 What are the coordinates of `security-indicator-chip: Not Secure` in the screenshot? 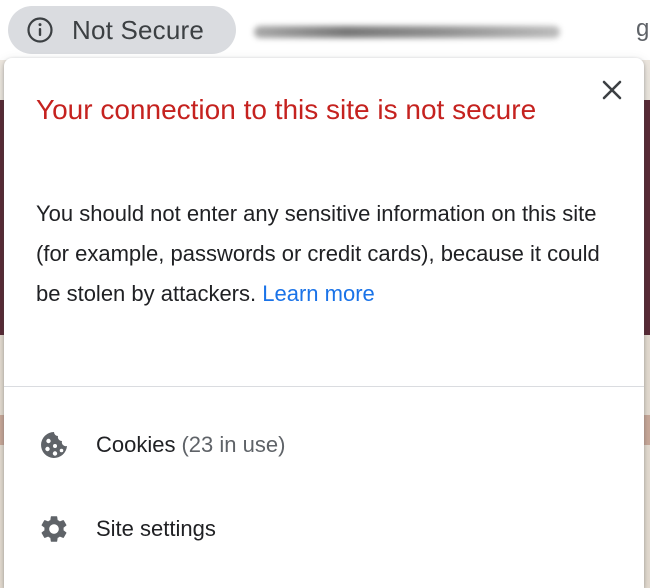 It's located at (122, 30).